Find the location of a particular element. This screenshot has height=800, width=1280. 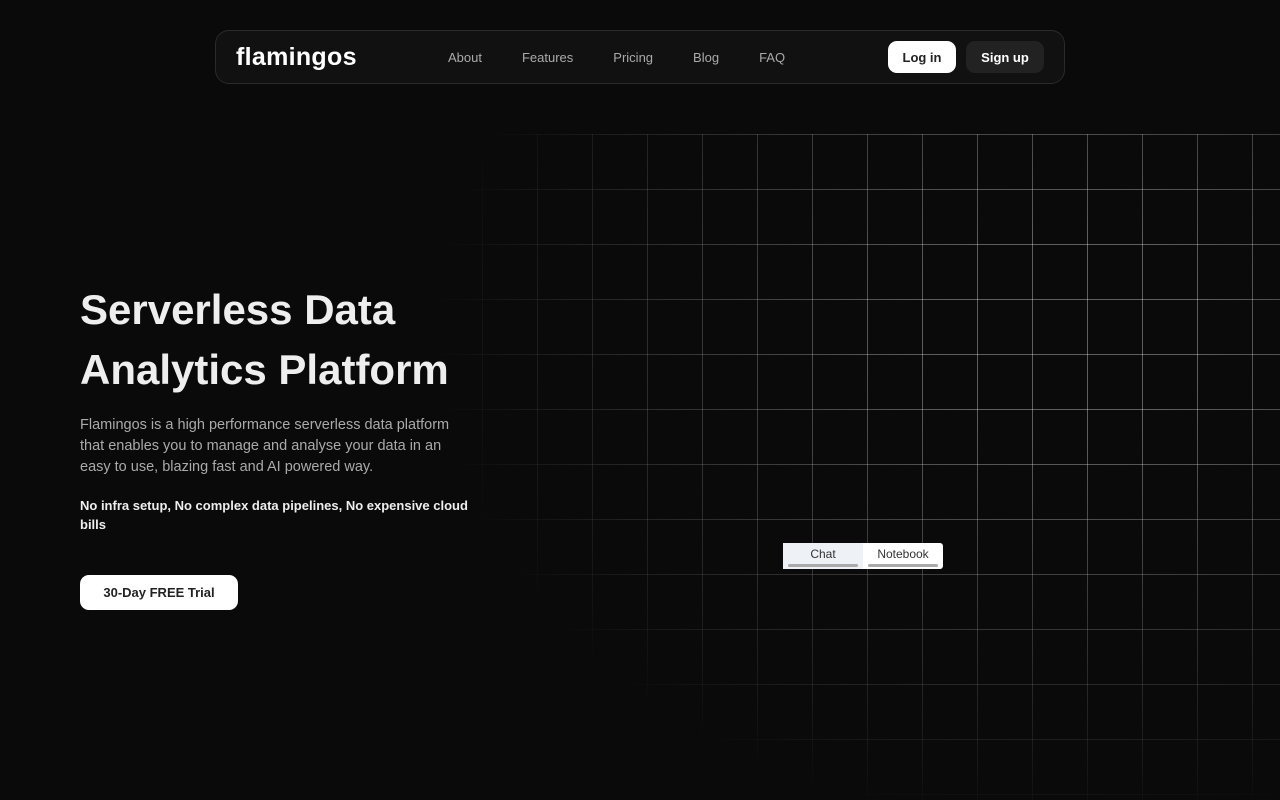

hero-title: Serverless Data Analytics Platform is located at coordinates (264, 339).